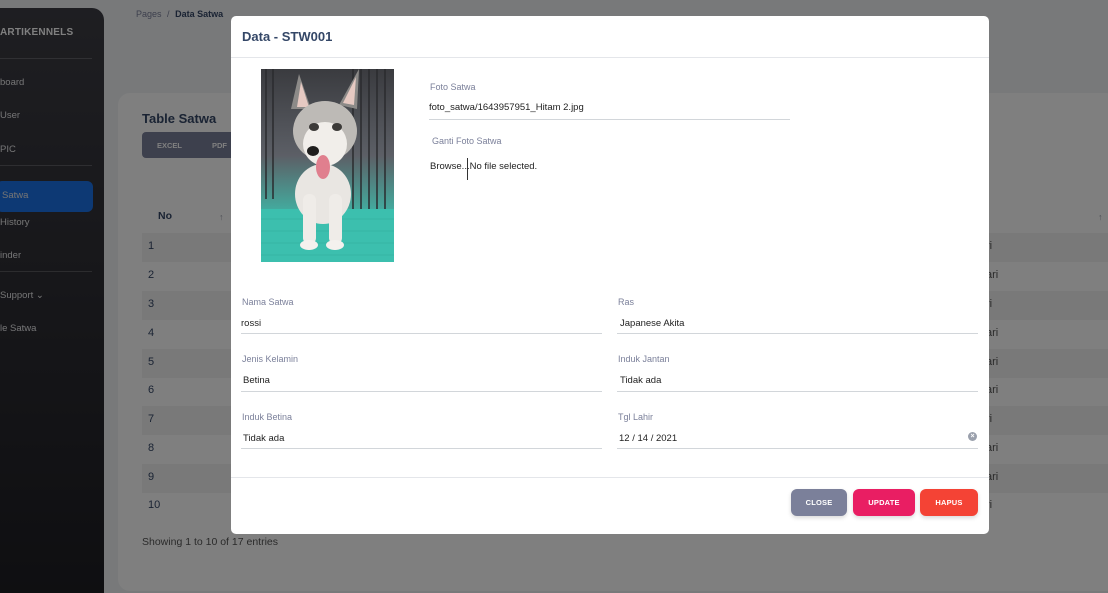  I want to click on induk-betina-underline, so click(421, 448).